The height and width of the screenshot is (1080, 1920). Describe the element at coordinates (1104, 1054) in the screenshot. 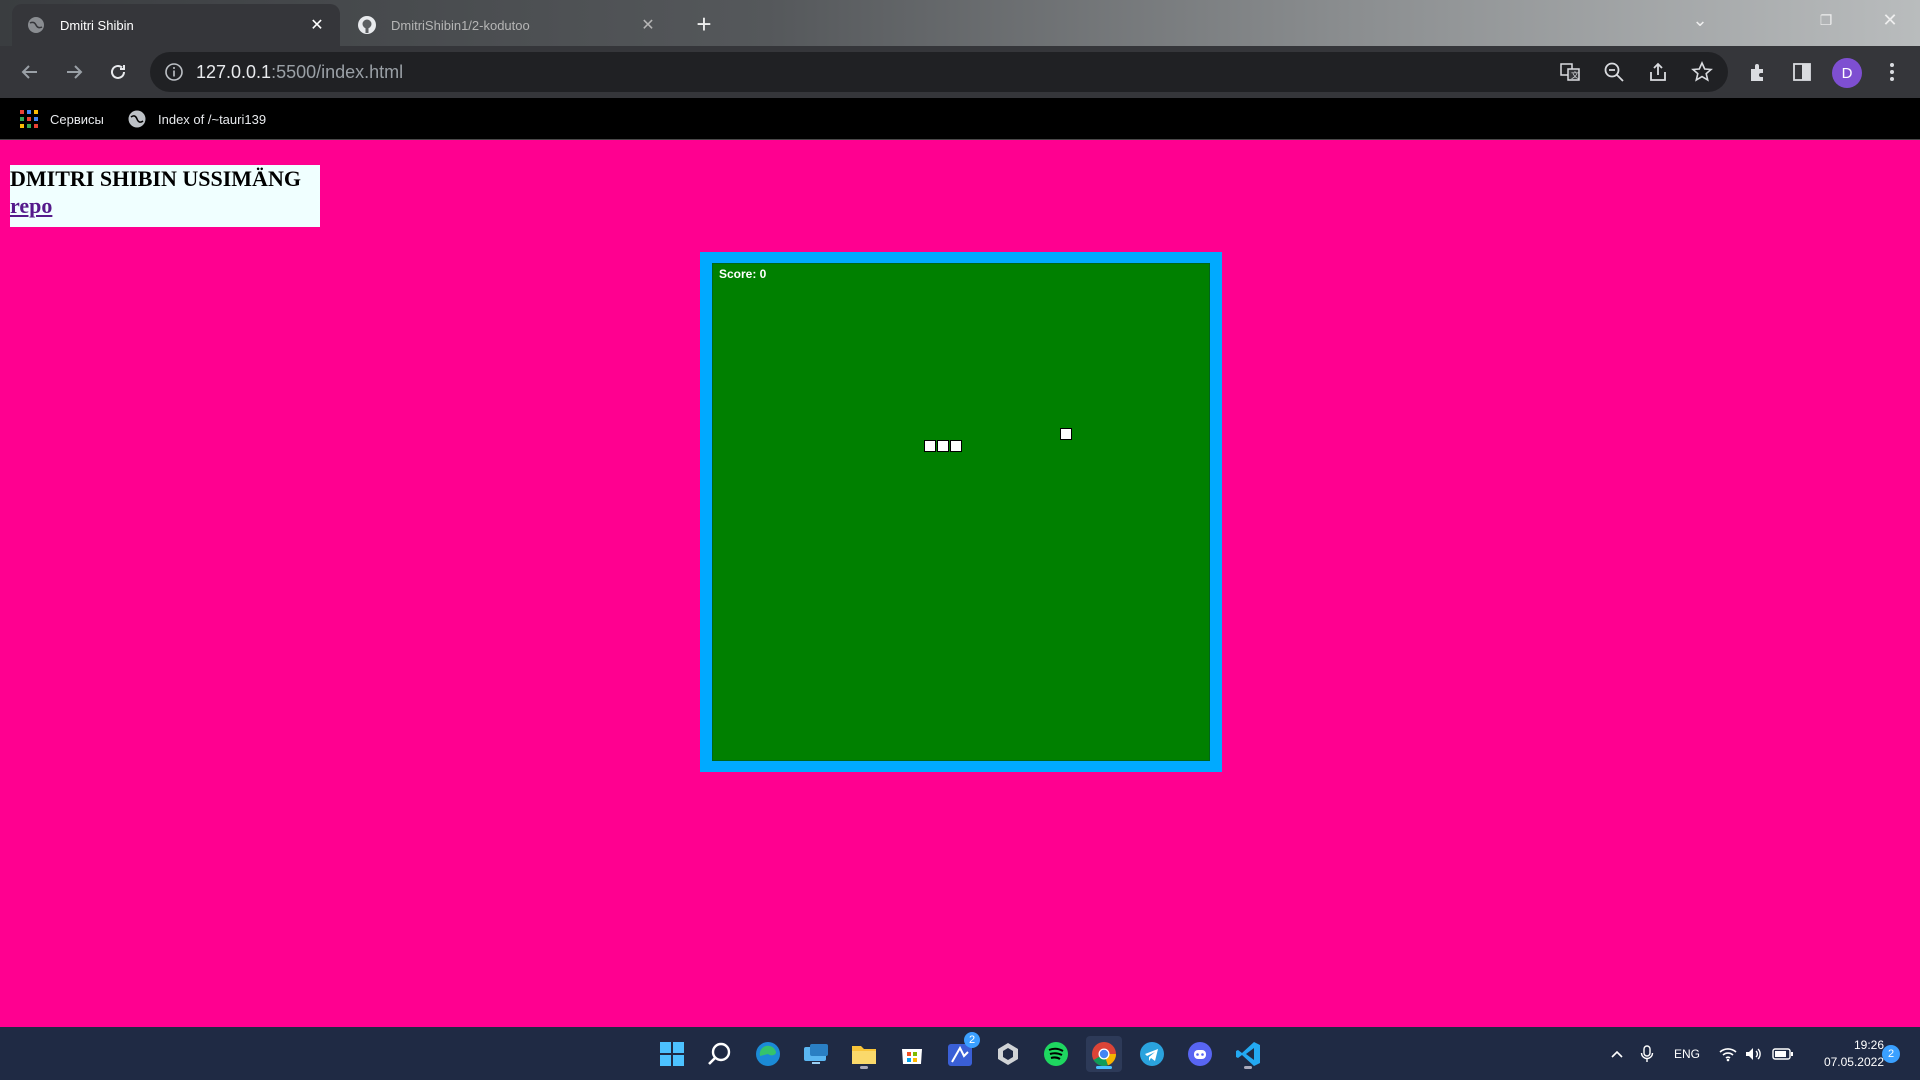

I see `chrome-icon` at that location.